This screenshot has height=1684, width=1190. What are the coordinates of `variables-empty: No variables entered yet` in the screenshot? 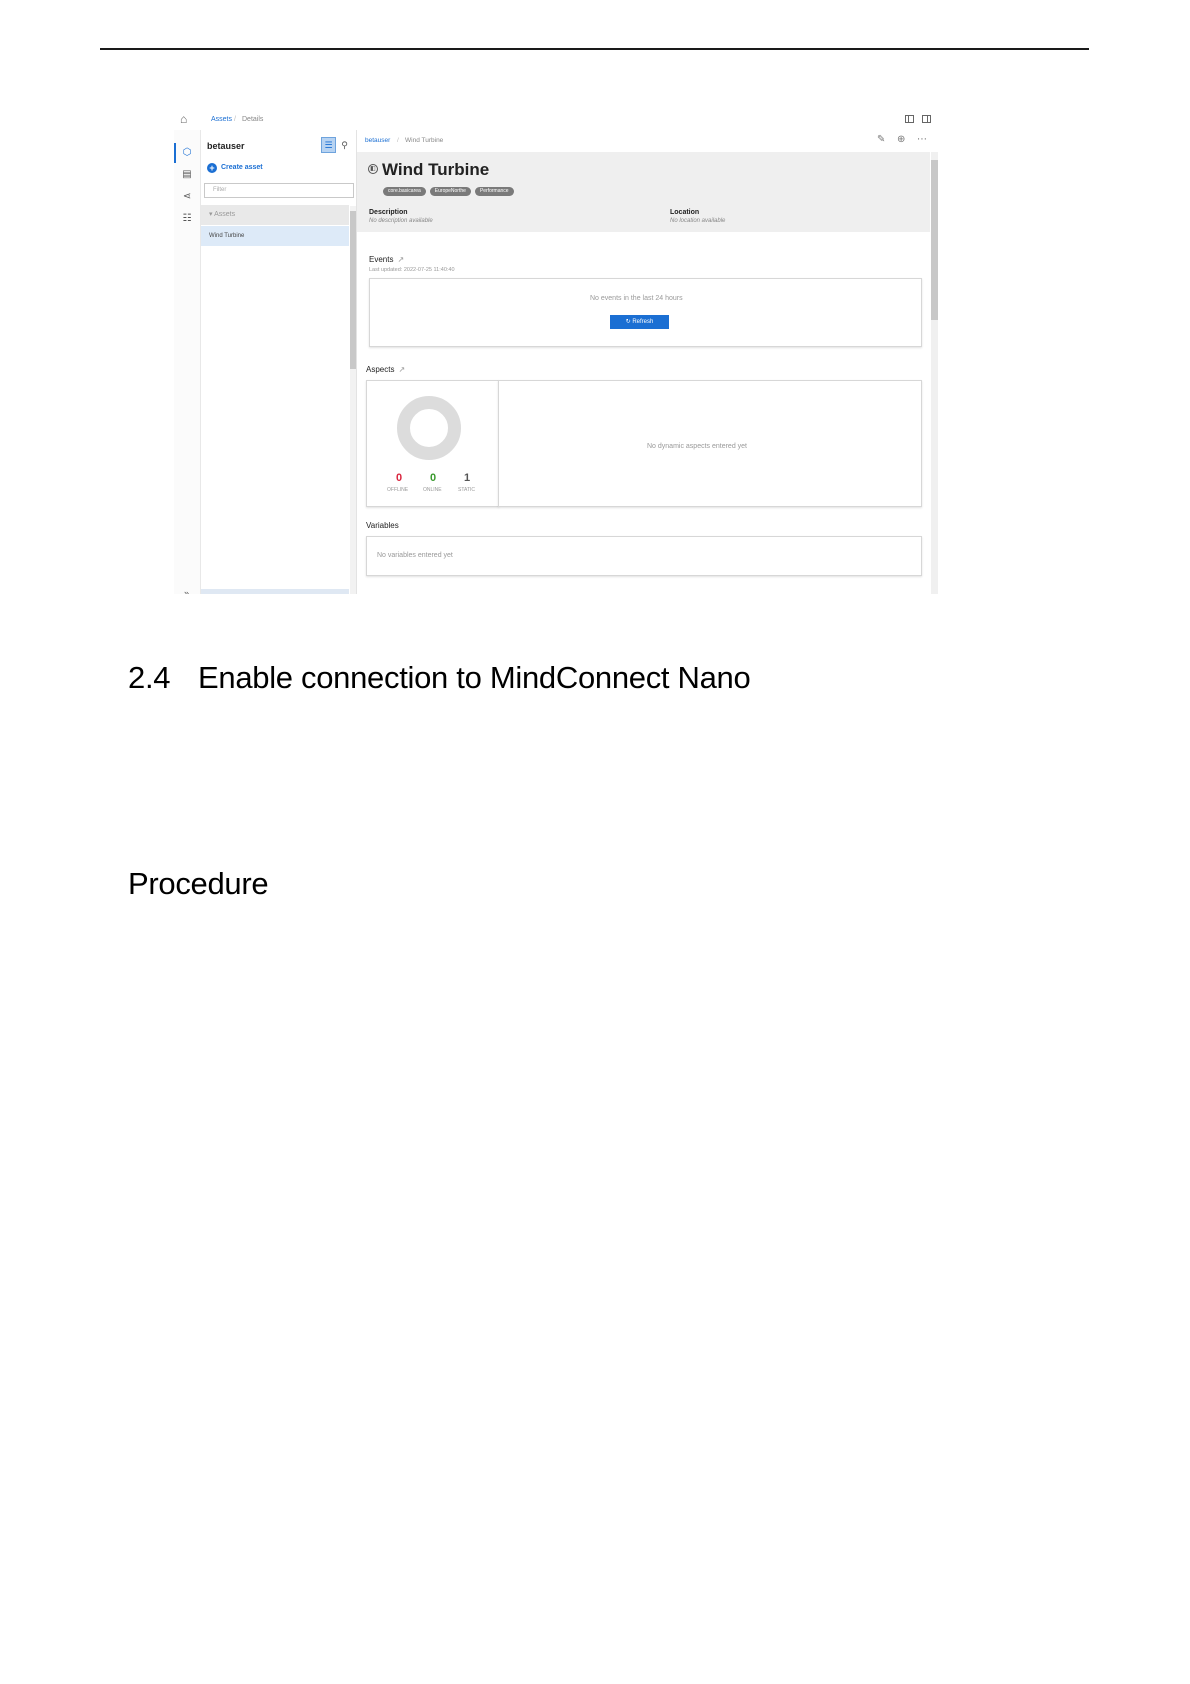 It's located at (415, 555).